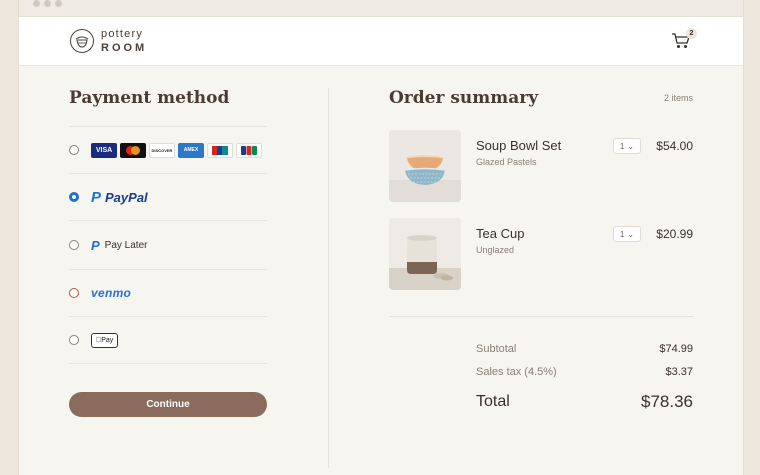 The width and height of the screenshot is (760, 475). I want to click on brand-logo: pottery ROOM, so click(108, 41).